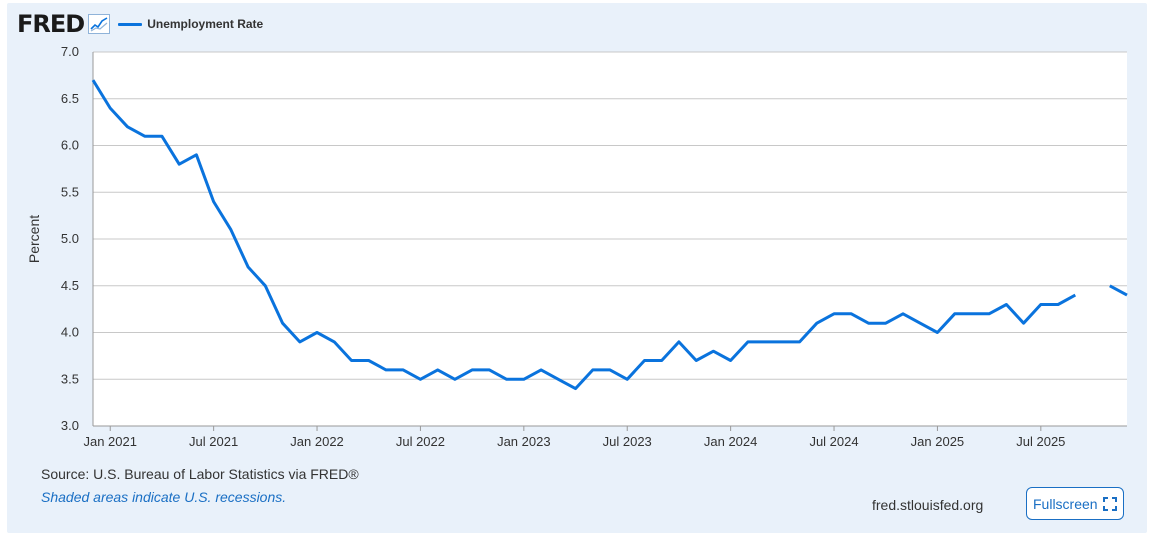 This screenshot has height=537, width=1151. Describe the element at coordinates (70, 378) in the screenshot. I see `y-tick-label: 3.5` at that location.